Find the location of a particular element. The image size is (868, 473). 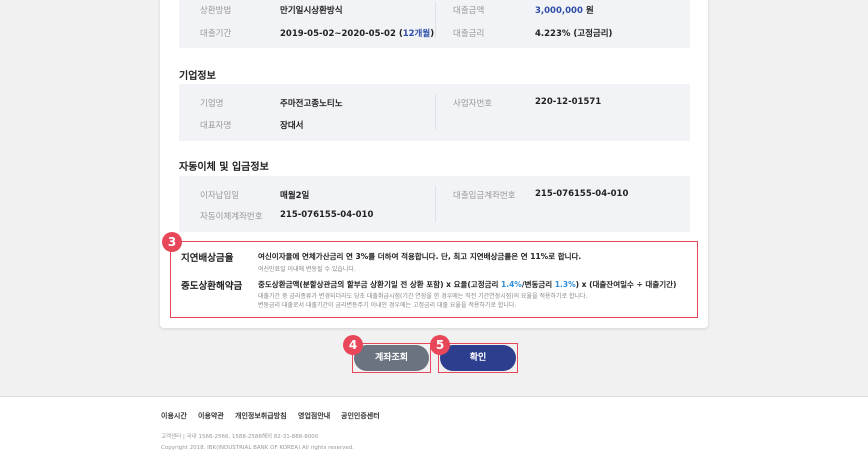

business-number-label: 사업자번호 is located at coordinates (473, 104).